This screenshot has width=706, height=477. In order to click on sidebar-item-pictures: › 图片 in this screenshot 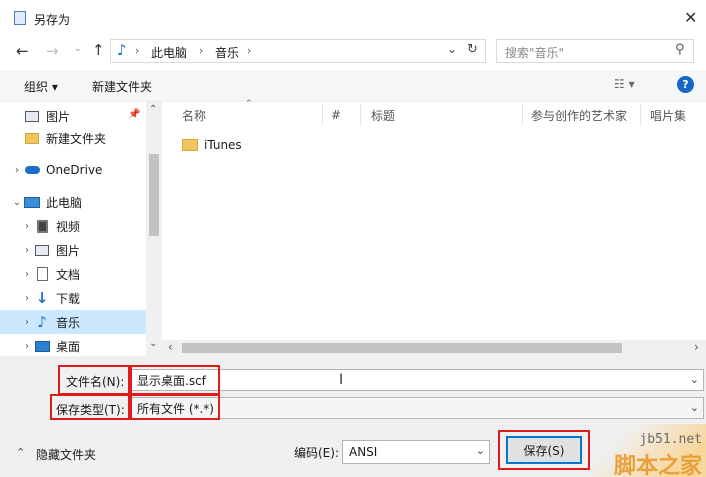, I will do `click(73, 250)`.